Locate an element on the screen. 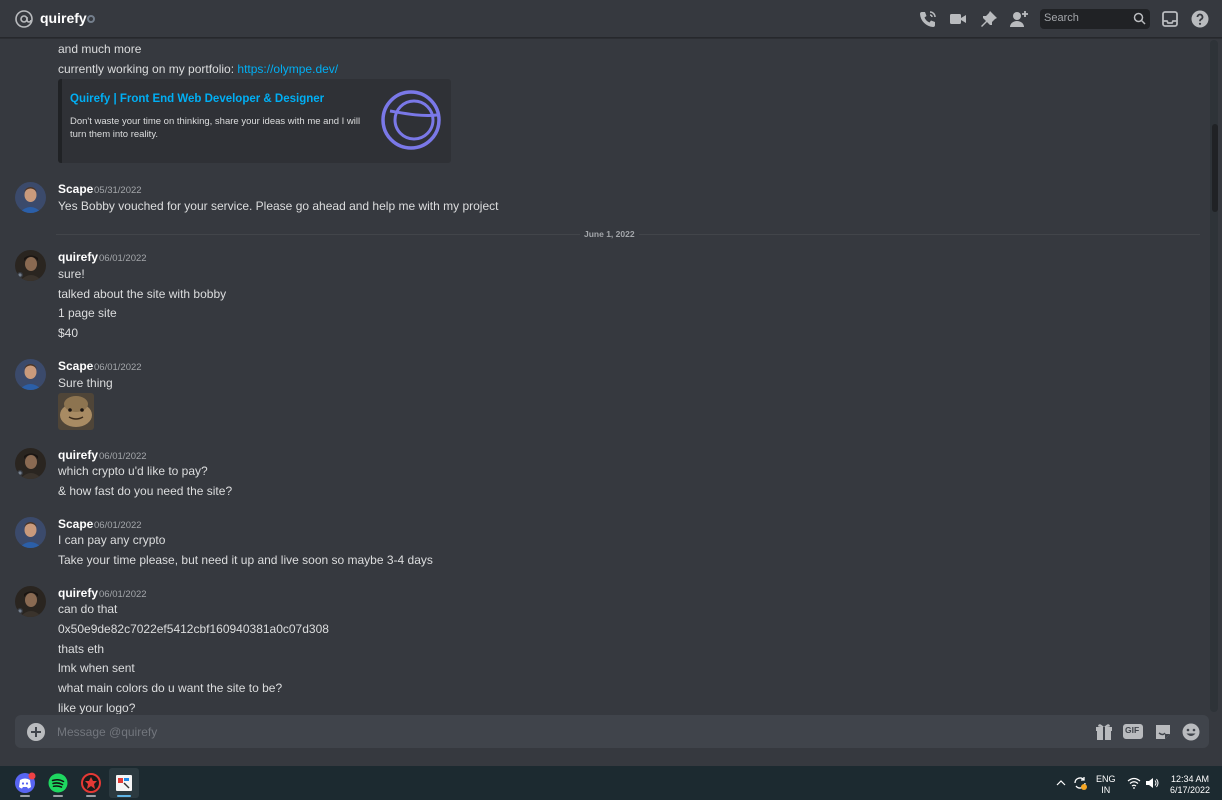 This screenshot has height=800, width=1222. red-app-icon is located at coordinates (91, 783).